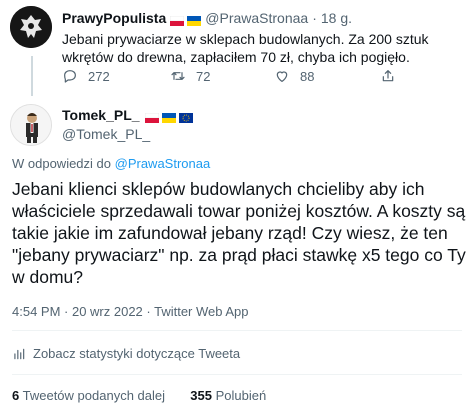 Image resolution: width=474 pixels, height=416 pixels. I want to click on main-avatar, so click(31, 125).